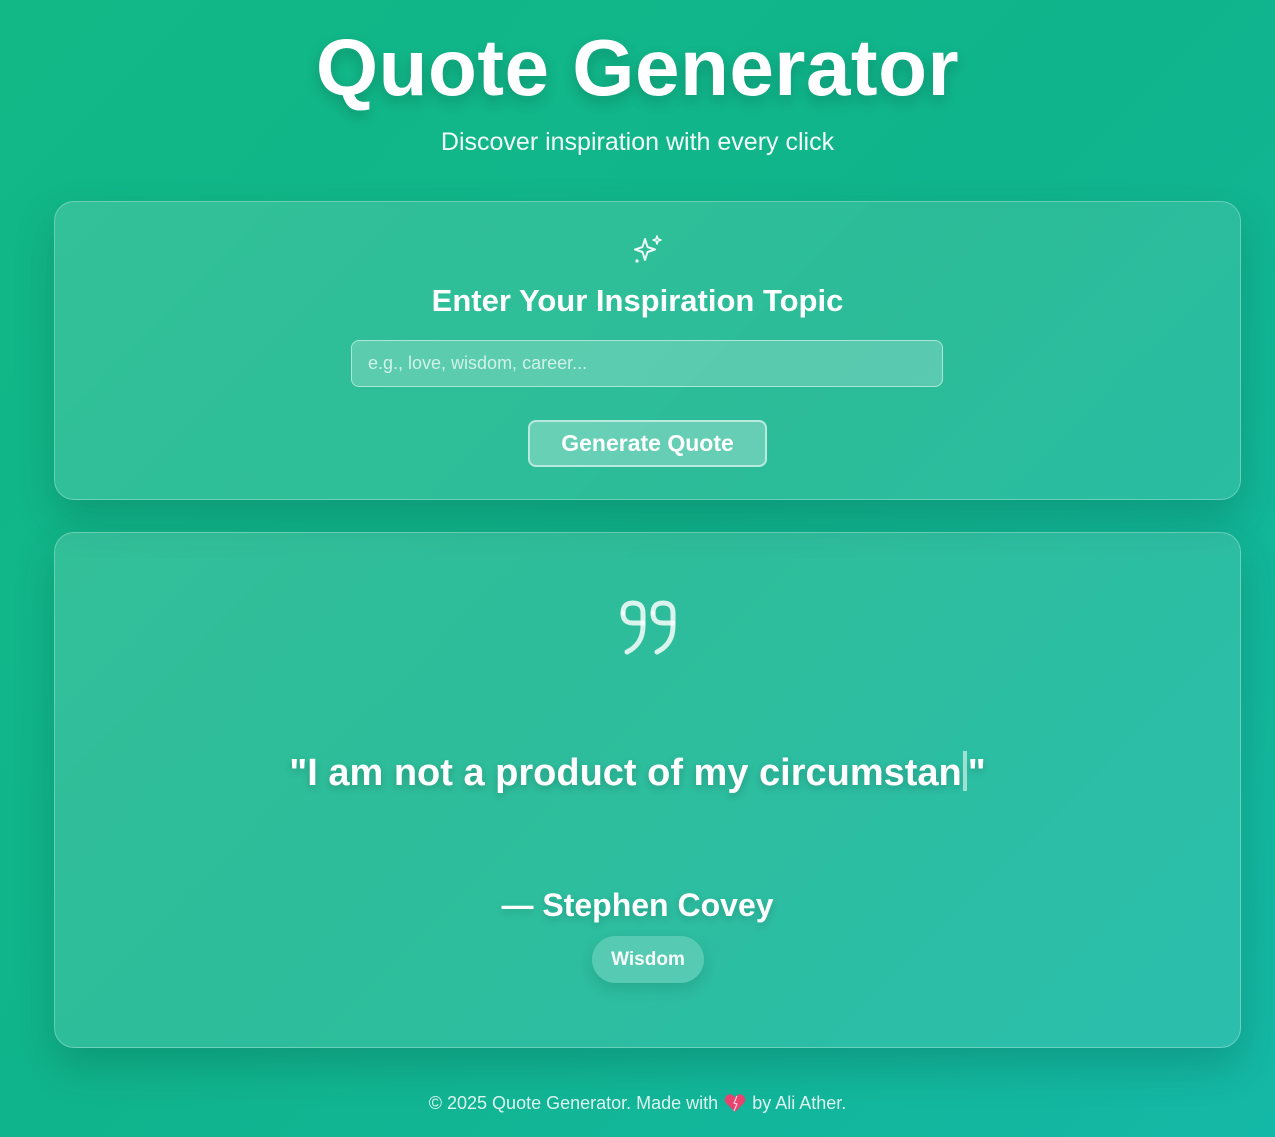  Describe the element at coordinates (637, 300) in the screenshot. I see `input-heading: Enter Your Inspiration Topic` at that location.